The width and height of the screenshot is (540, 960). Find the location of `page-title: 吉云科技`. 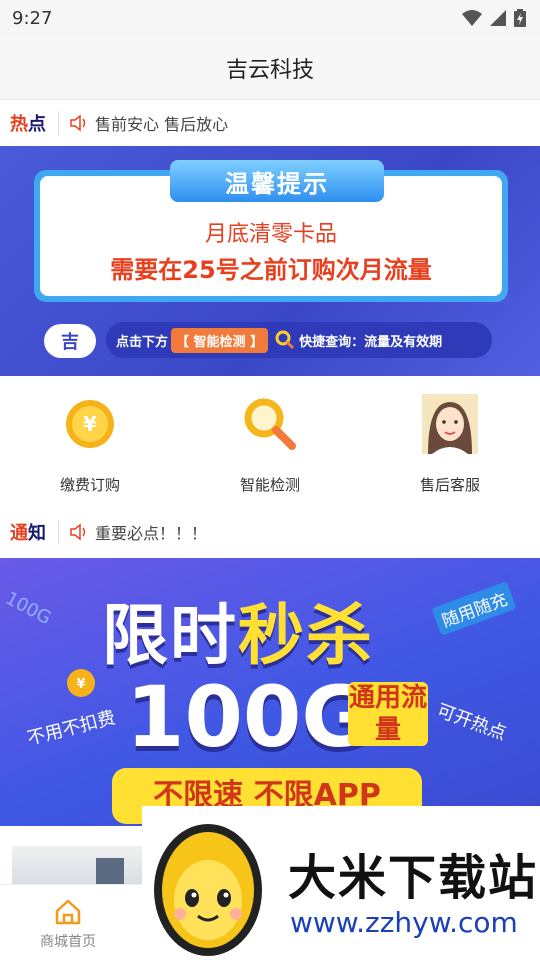

page-title: 吉云科技 is located at coordinates (269, 70).